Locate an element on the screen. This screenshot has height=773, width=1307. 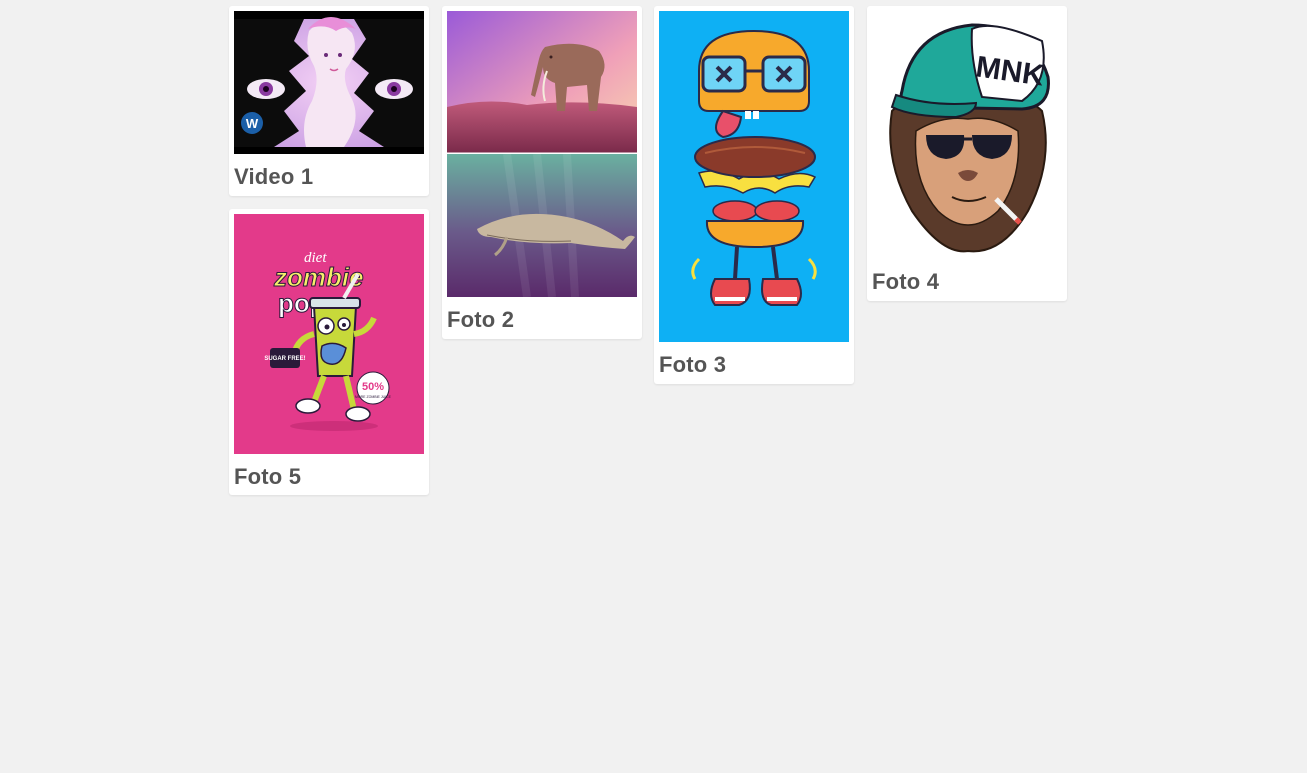
sticker-percent: 50% is located at coordinates (373, 387).